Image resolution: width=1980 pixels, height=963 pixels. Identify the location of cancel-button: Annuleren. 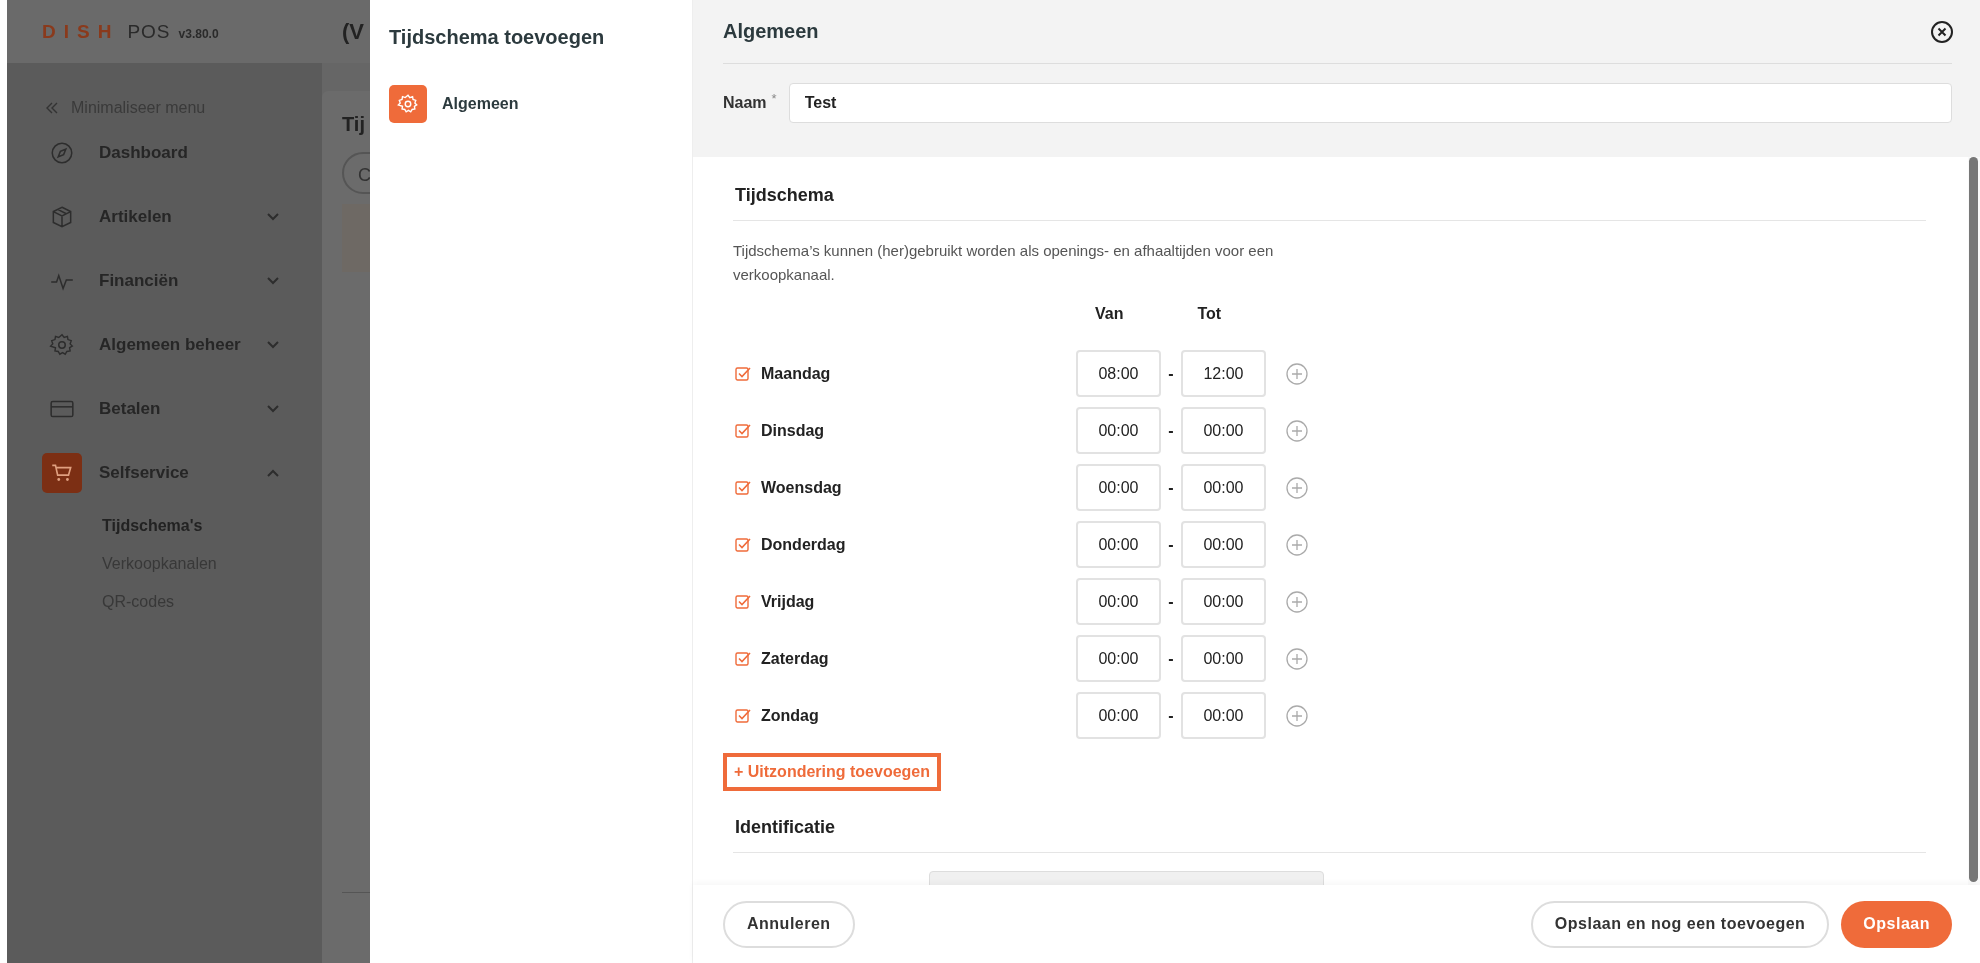
(789, 924).